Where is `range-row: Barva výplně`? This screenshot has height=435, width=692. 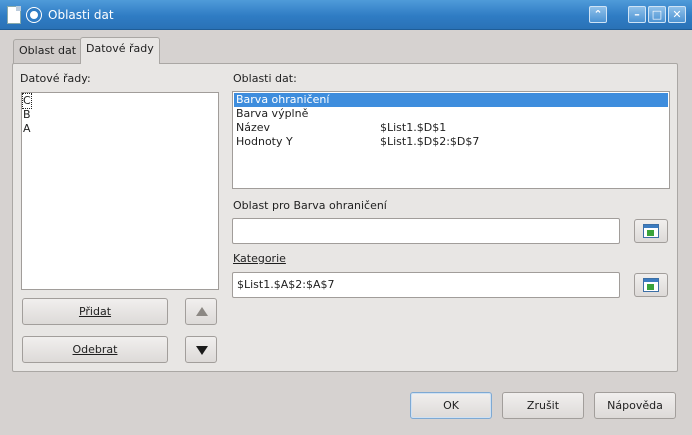 range-row: Barva výplně is located at coordinates (451, 114).